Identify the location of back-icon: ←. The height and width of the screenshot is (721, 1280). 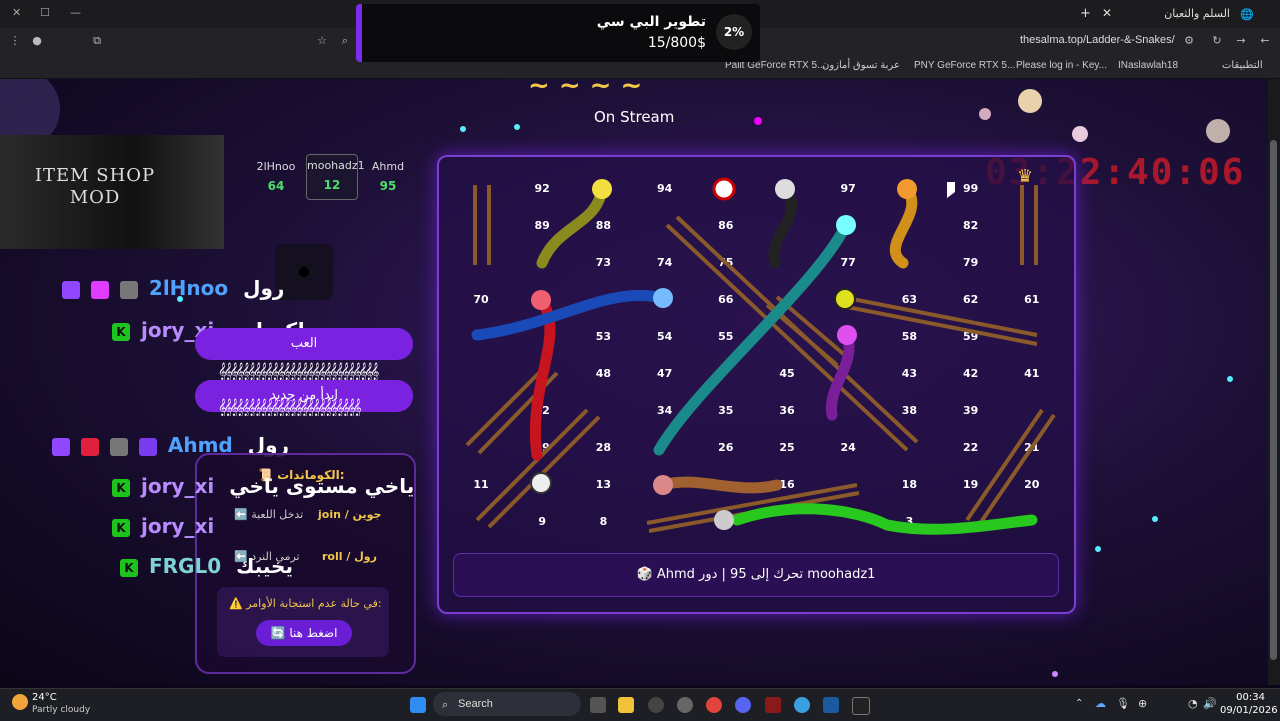
(1265, 41).